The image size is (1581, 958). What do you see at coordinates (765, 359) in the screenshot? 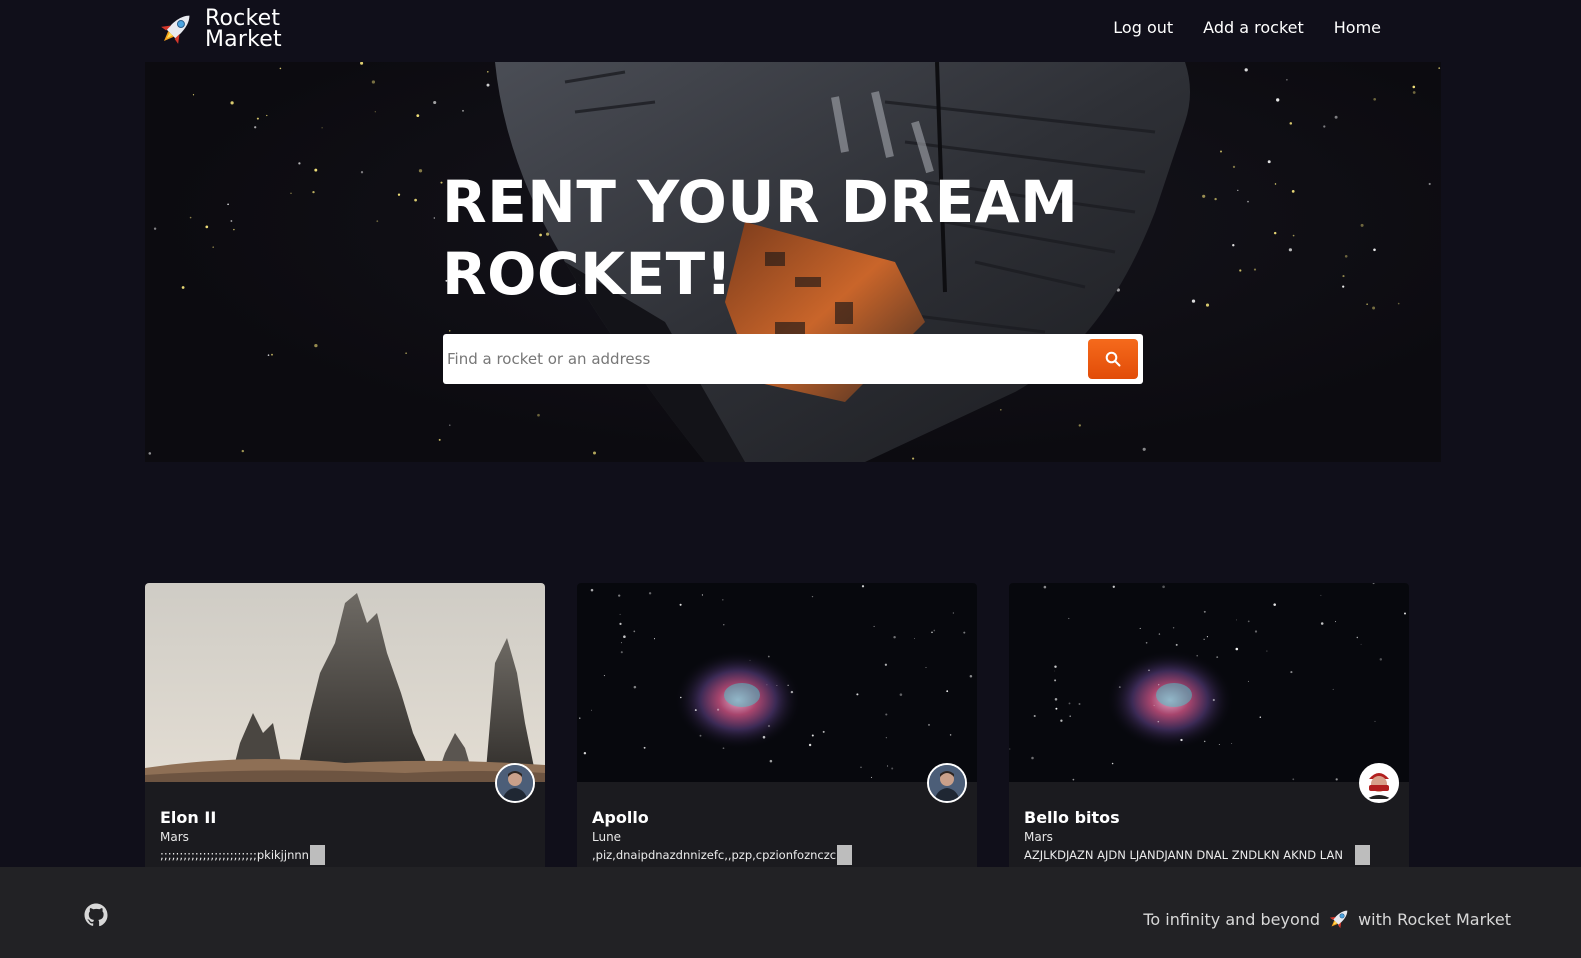
I see `search-input` at bounding box center [765, 359].